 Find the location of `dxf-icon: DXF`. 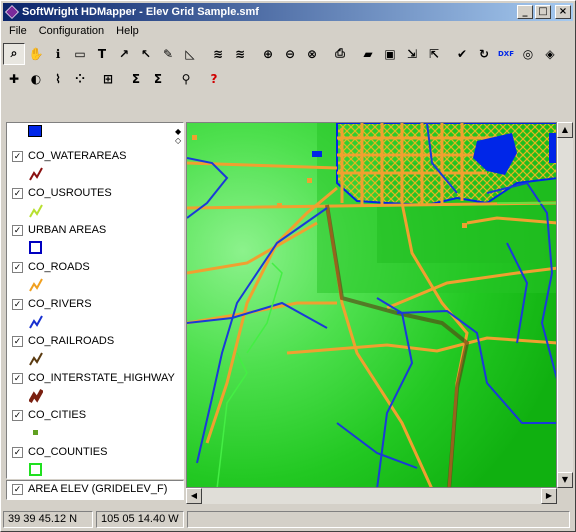

dxf-icon: DXF is located at coordinates (506, 53).